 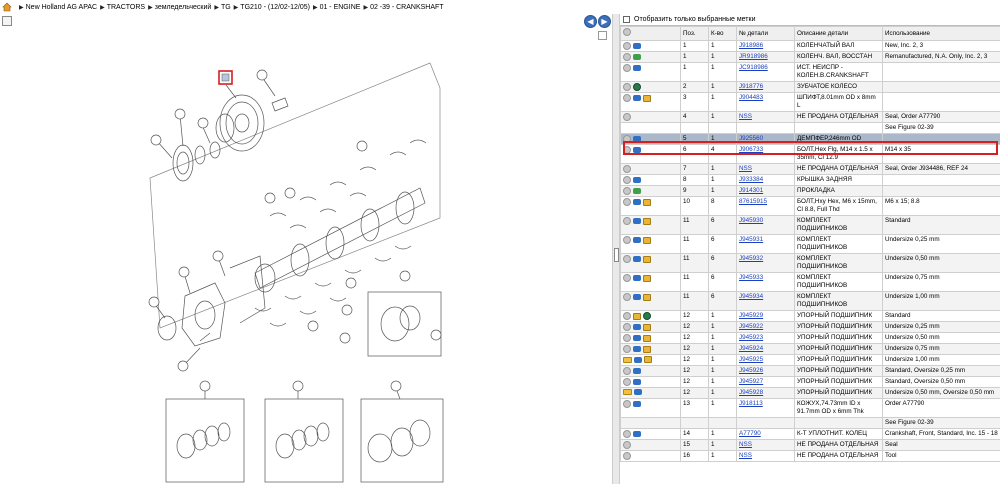 I want to click on part-number-link: J918113, so click(x=751, y=403).